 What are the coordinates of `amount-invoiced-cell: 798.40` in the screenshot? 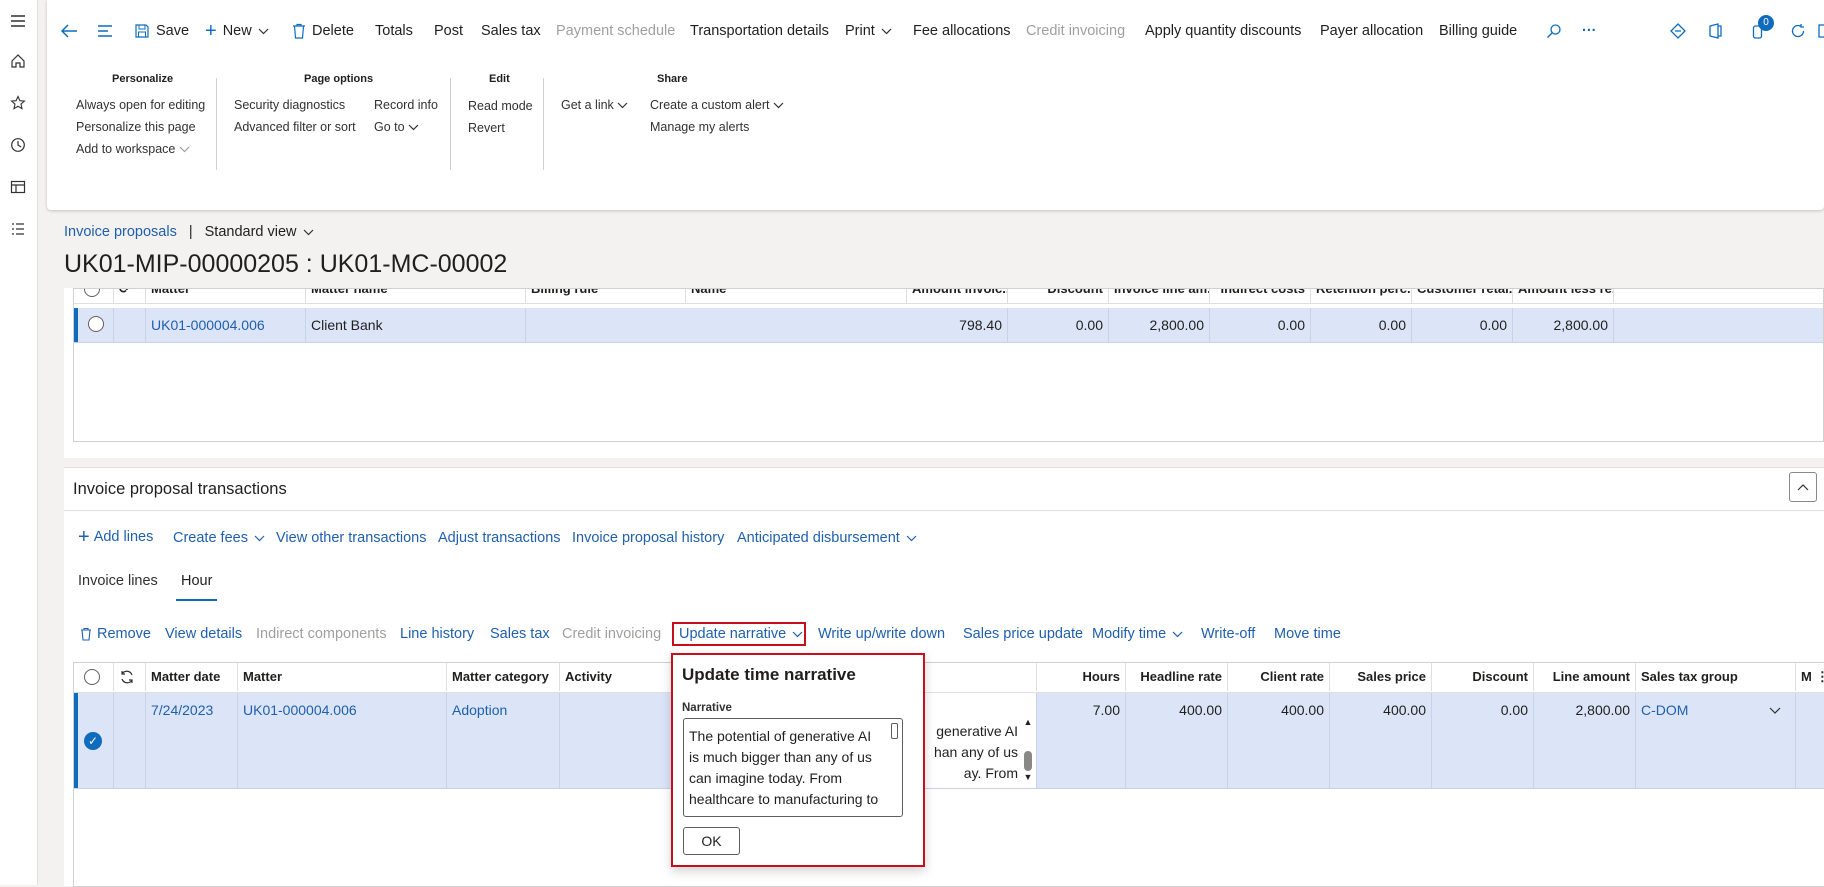 It's located at (957, 325).